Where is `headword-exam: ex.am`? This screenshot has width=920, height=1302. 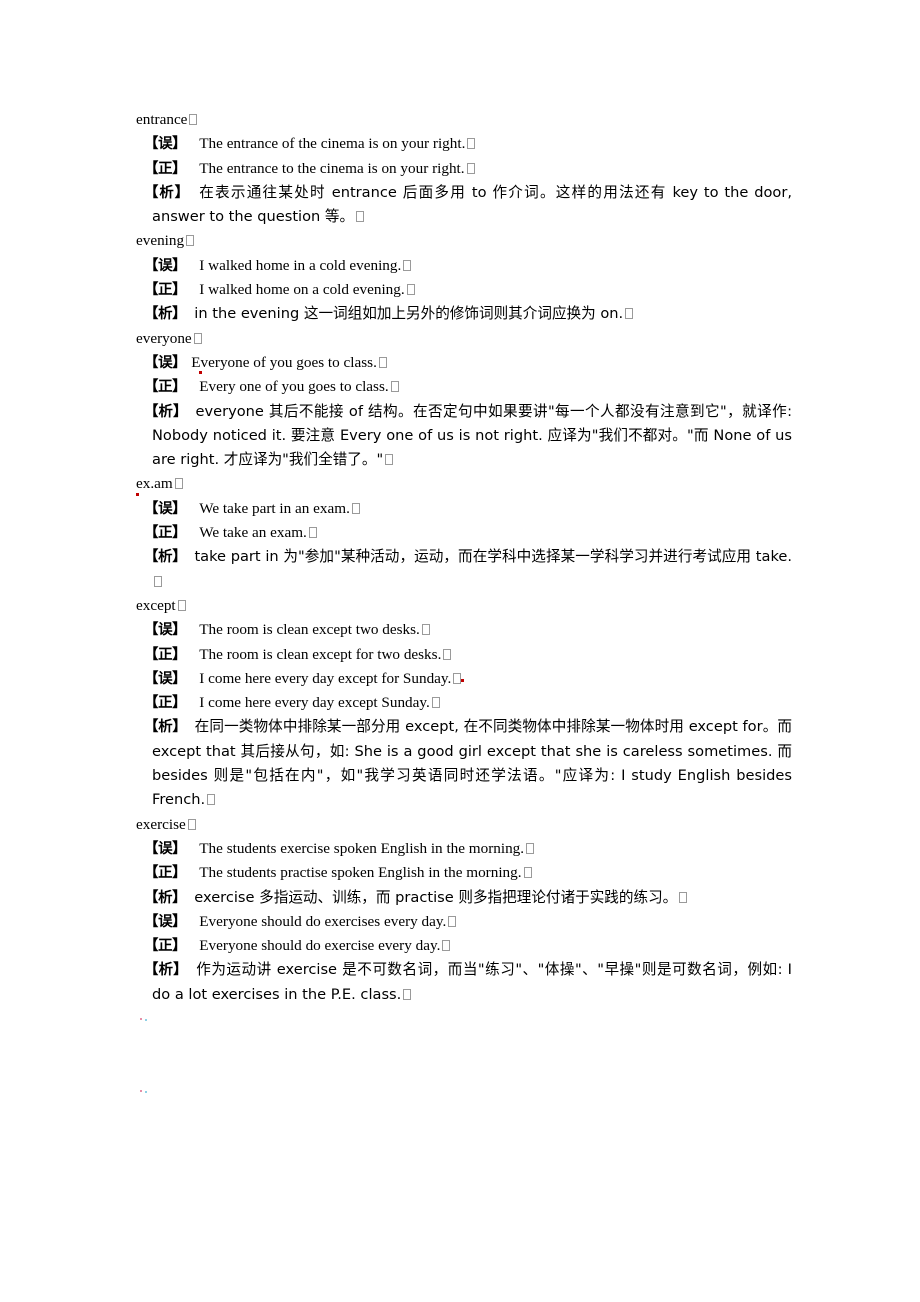
headword-exam: ex.am is located at coordinates (464, 484).